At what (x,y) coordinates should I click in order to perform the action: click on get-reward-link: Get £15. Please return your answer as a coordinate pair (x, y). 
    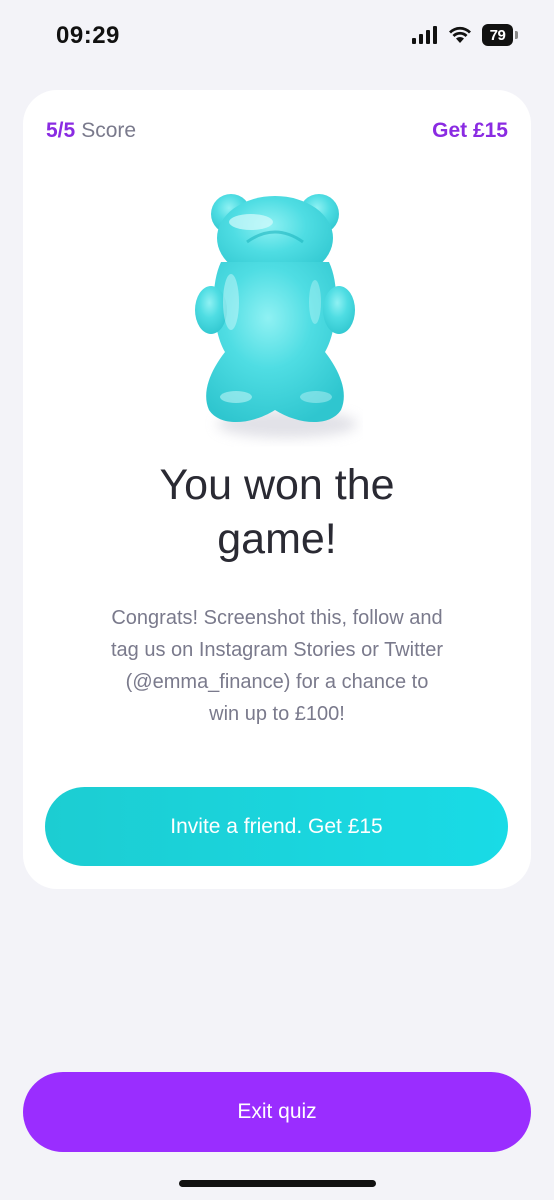
    Looking at the image, I should click on (470, 131).